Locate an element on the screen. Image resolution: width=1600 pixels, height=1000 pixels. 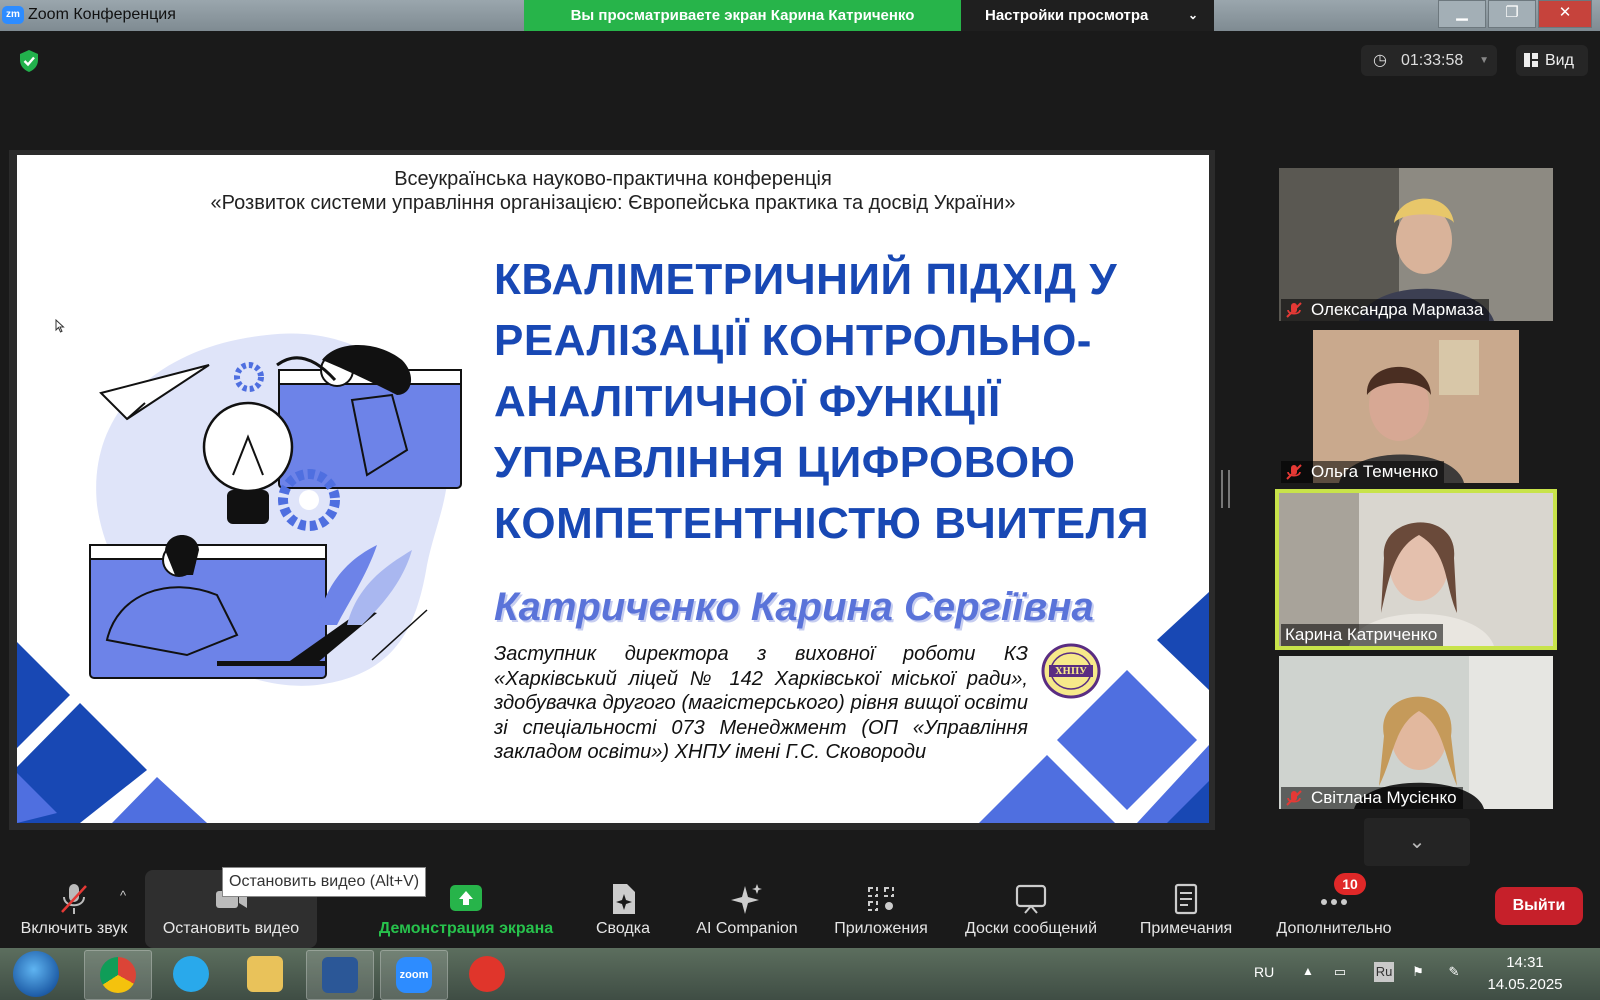
participant-name-label: Світлана Мусієнко is located at coordinates (1372, 798).